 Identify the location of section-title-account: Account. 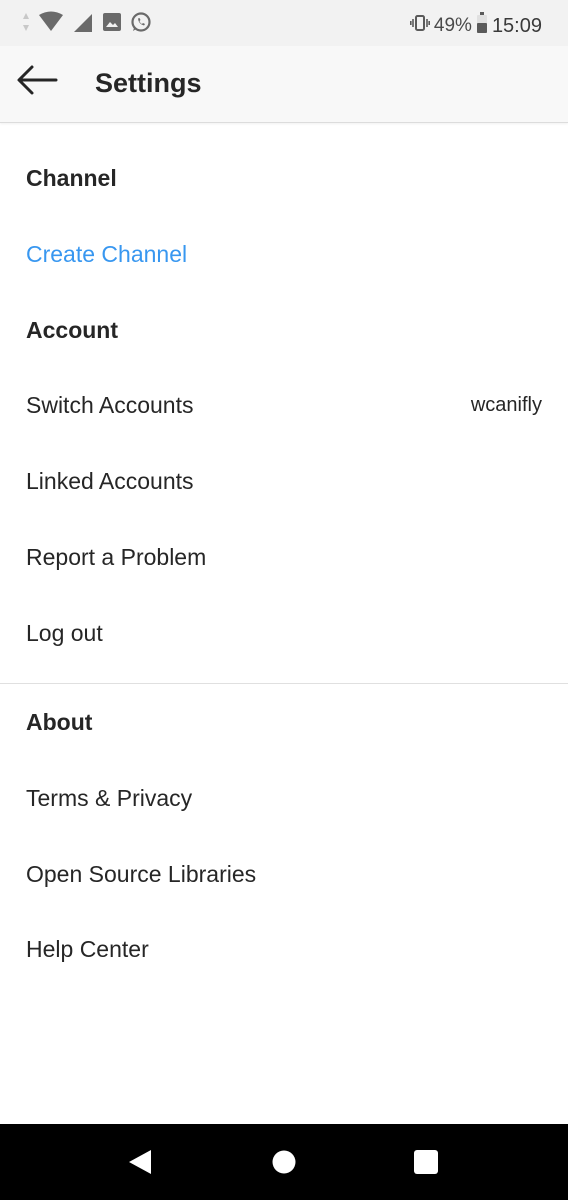
(72, 330).